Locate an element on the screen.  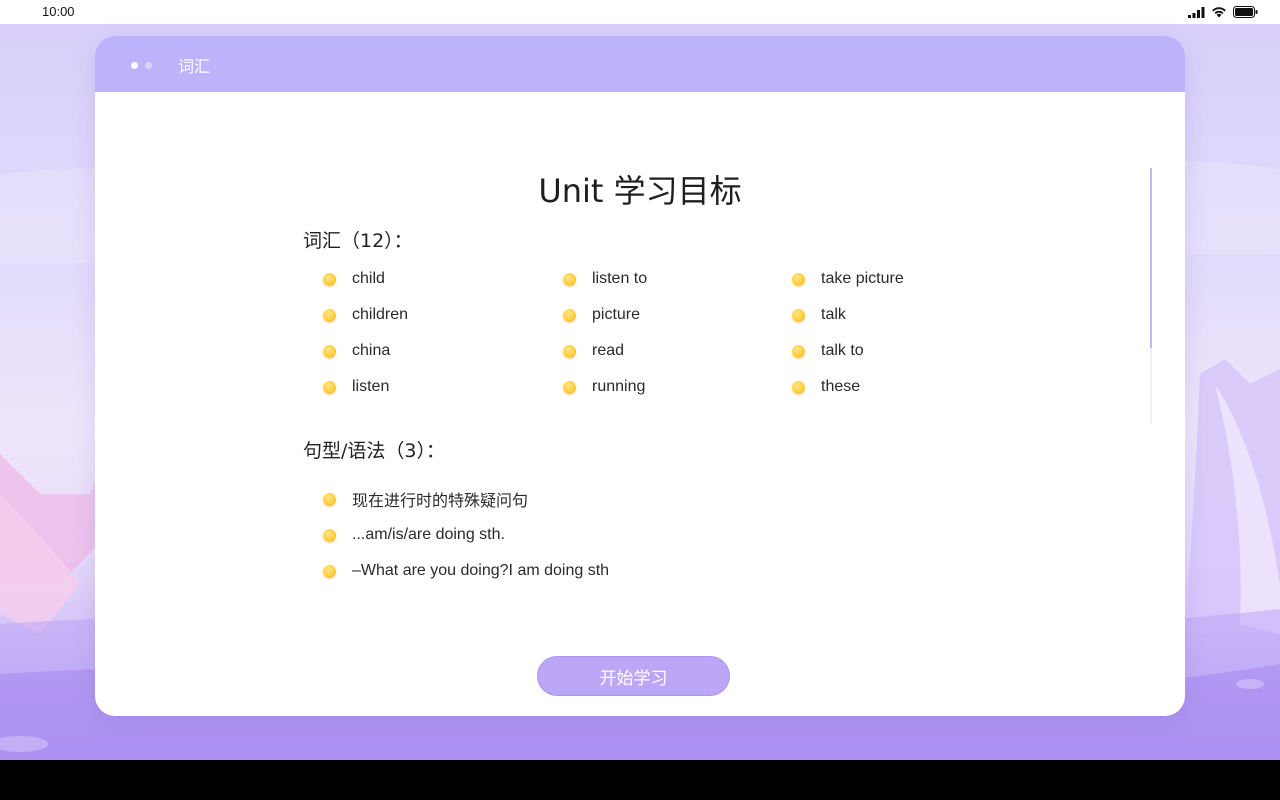
card-header: 词汇 is located at coordinates (640, 64).